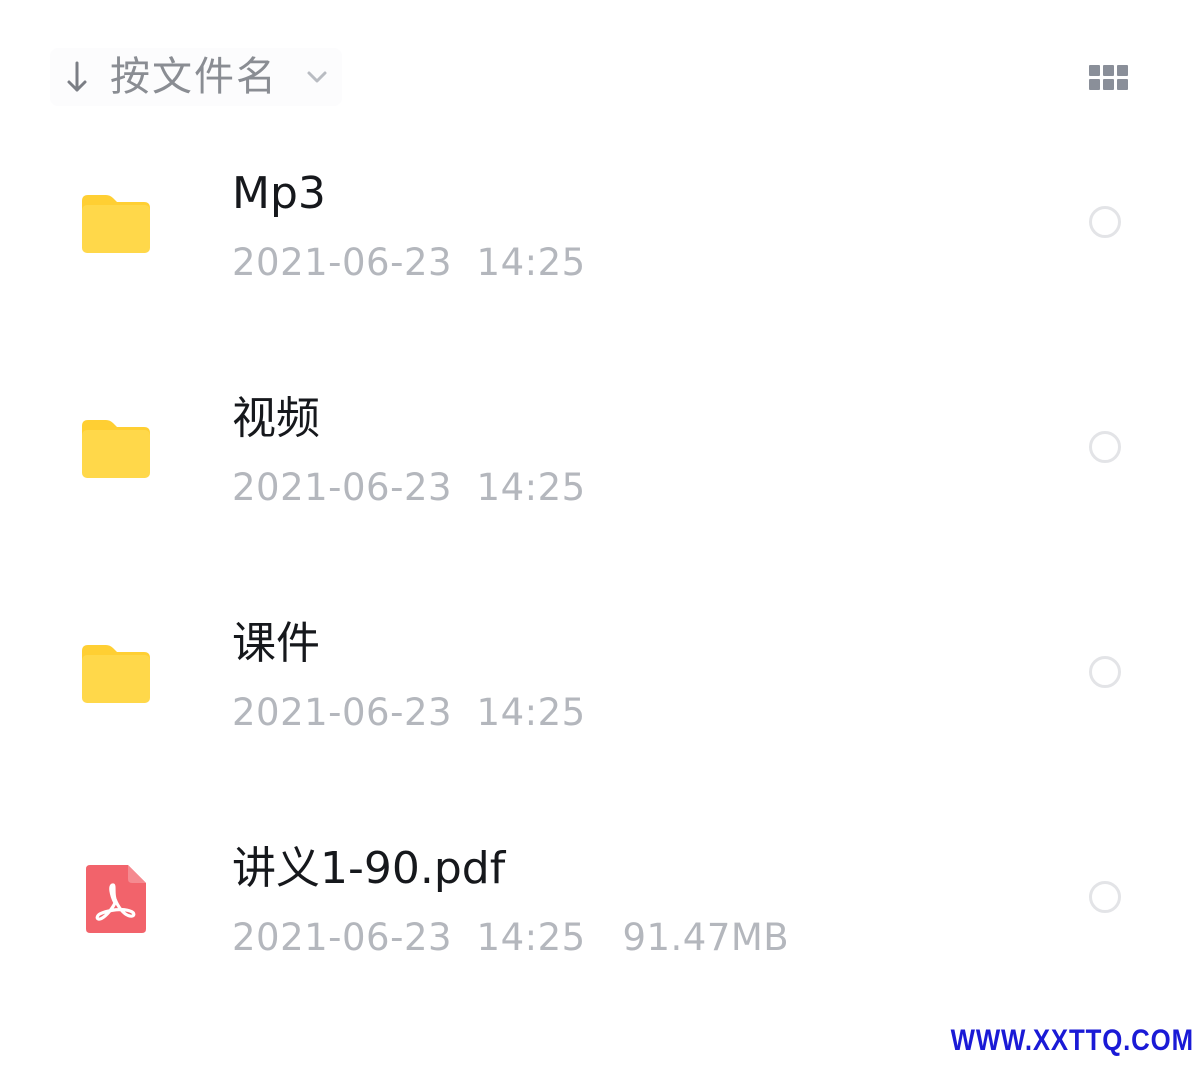 This screenshot has height=1065, width=1200. What do you see at coordinates (1072, 1040) in the screenshot?
I see `watermark-text: WWW.XXTTQ.COM` at bounding box center [1072, 1040].